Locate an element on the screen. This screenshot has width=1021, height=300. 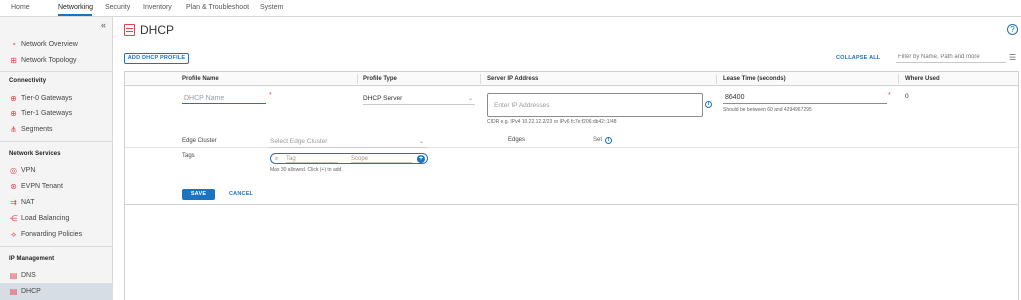
sidebar-item-nat: ⇉ NAT is located at coordinates (21, 202).